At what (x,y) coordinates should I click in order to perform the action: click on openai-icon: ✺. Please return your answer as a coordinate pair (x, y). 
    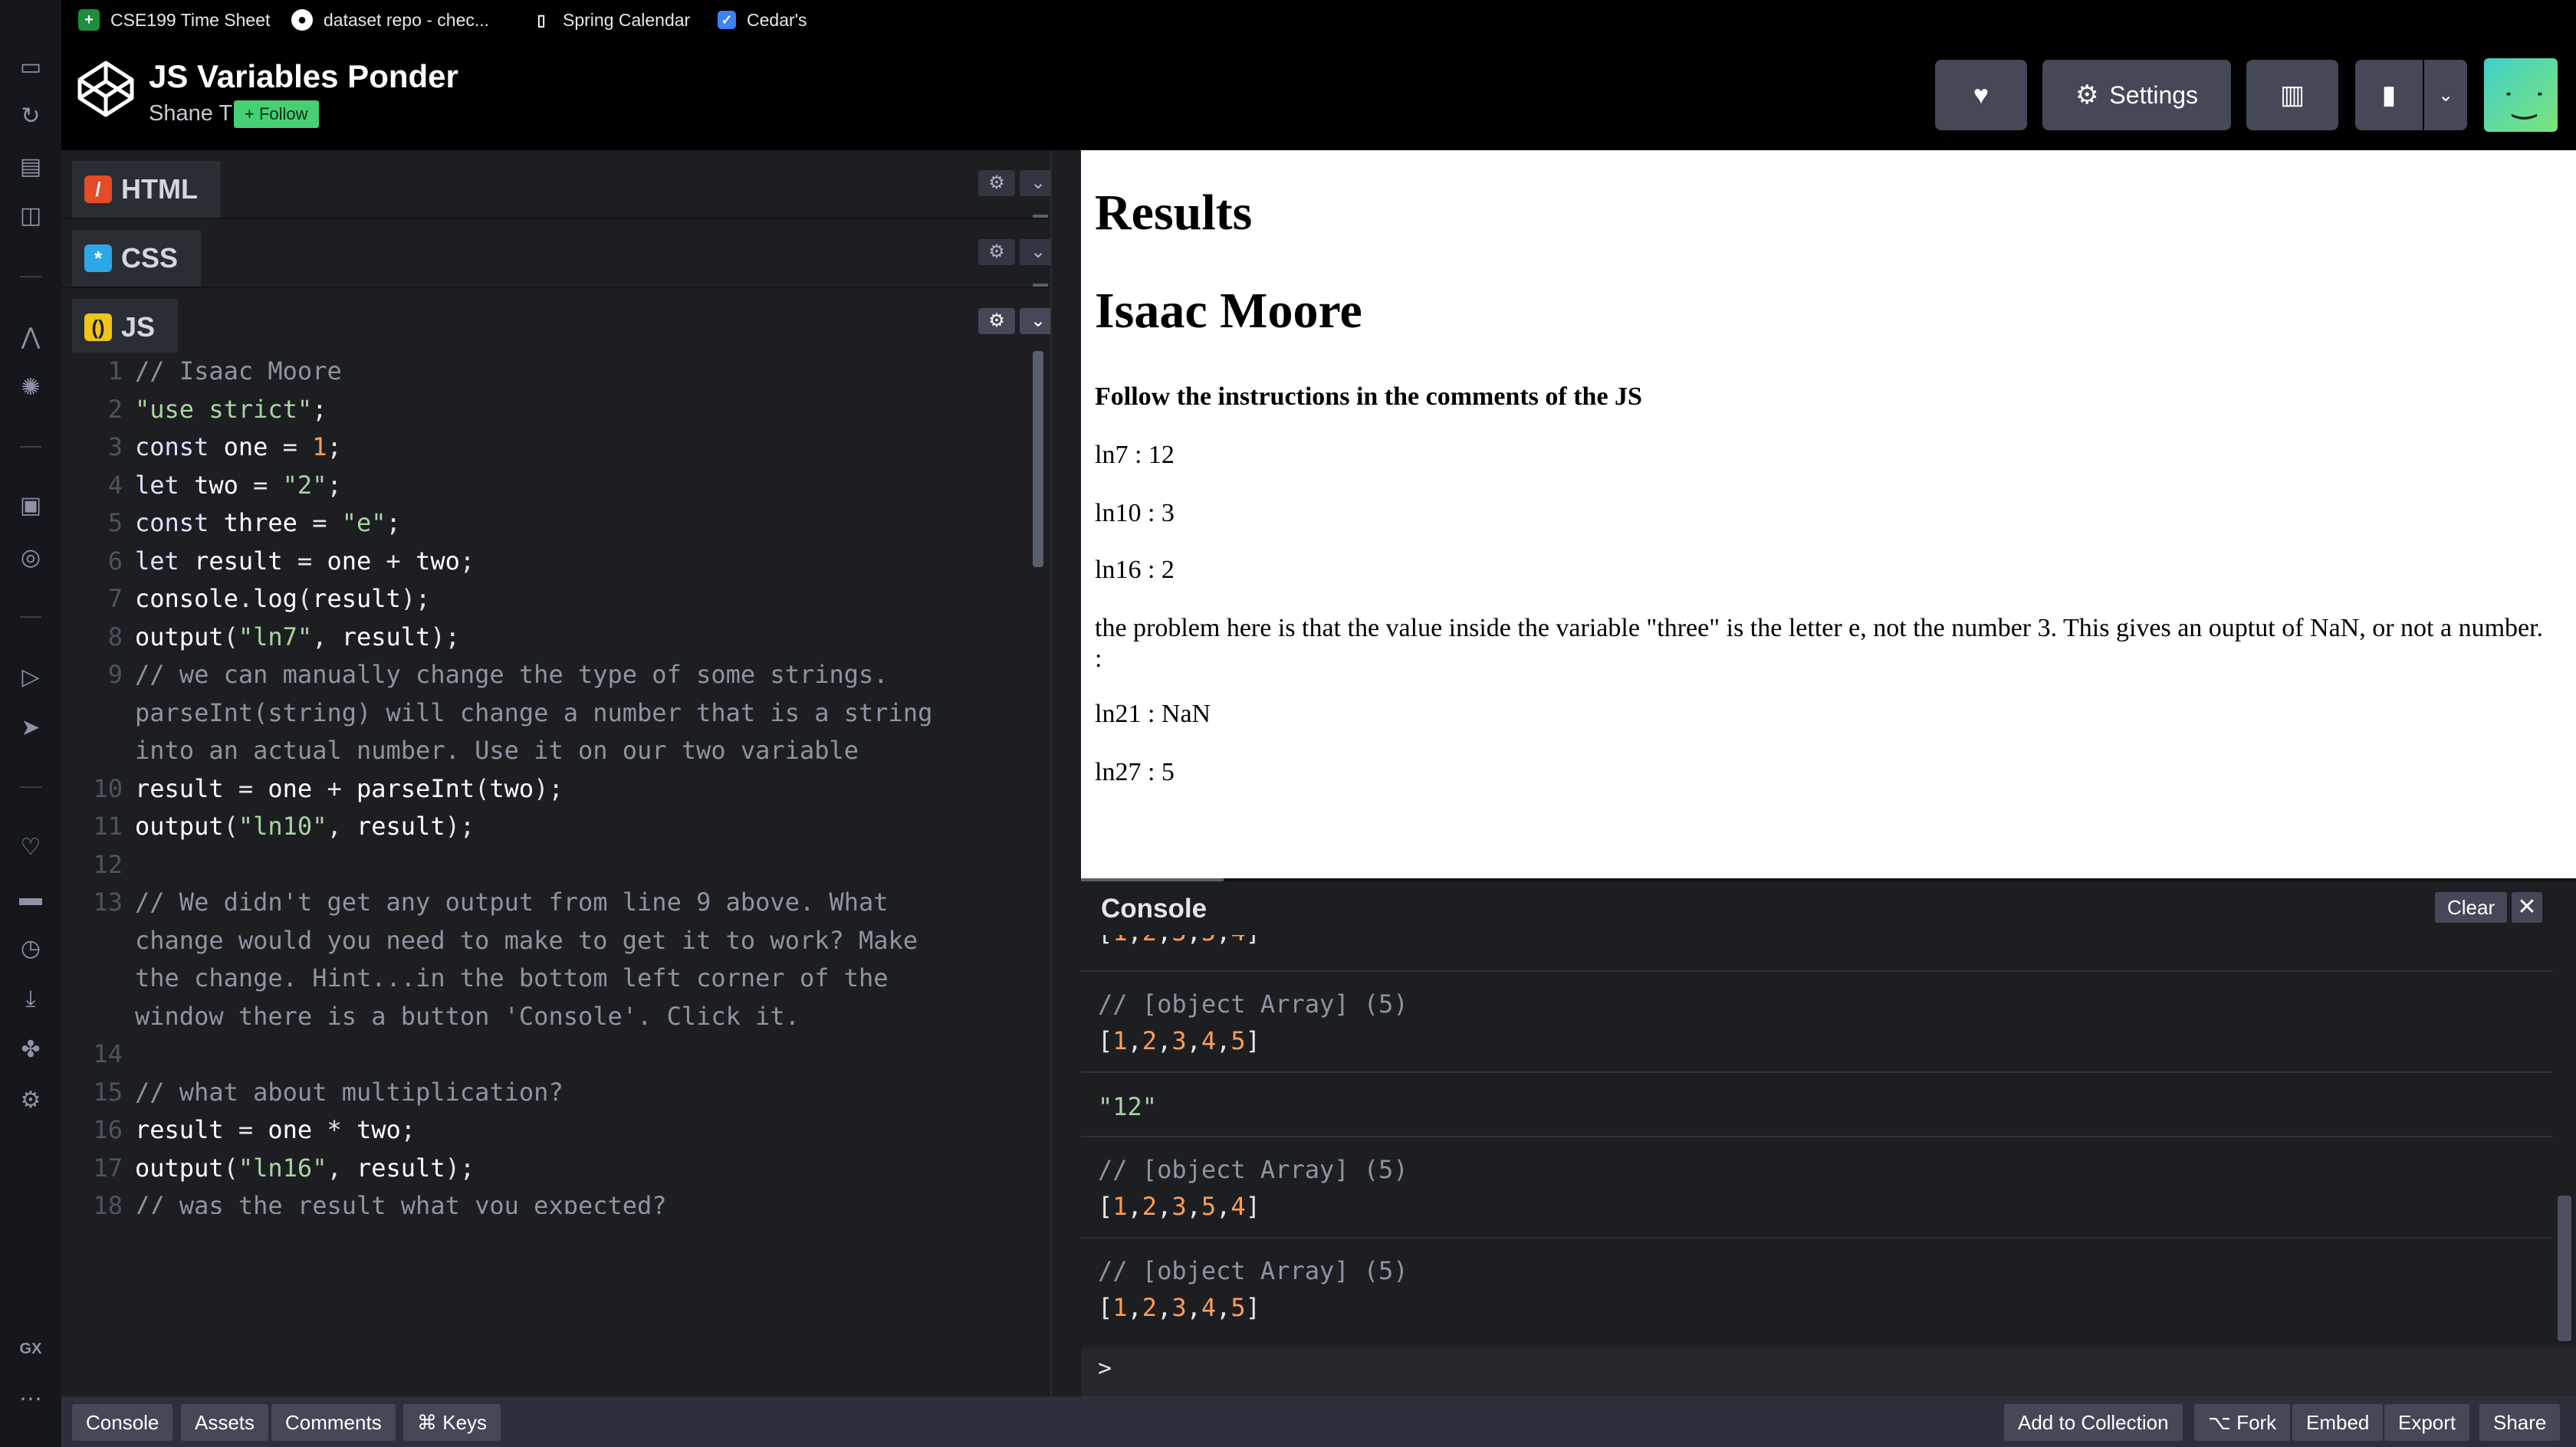
    Looking at the image, I should click on (30, 387).